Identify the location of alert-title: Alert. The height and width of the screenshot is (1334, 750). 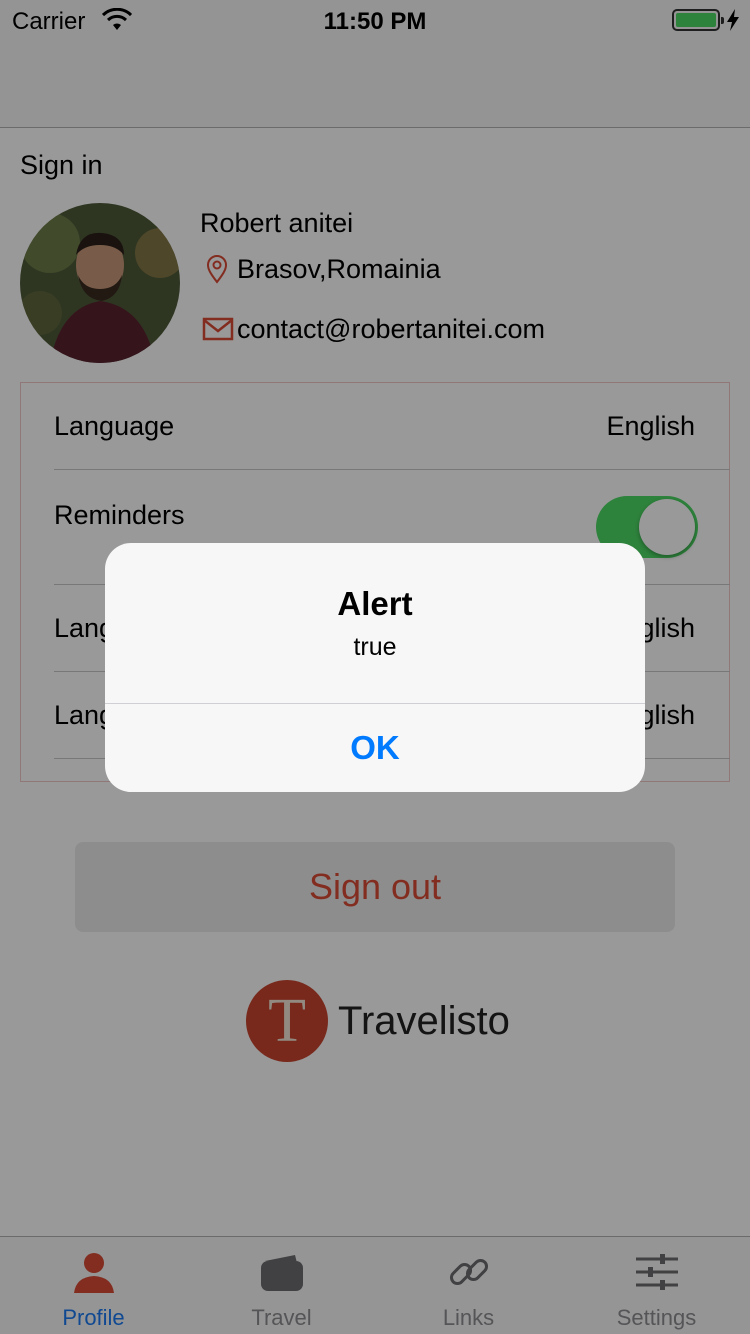
(375, 603).